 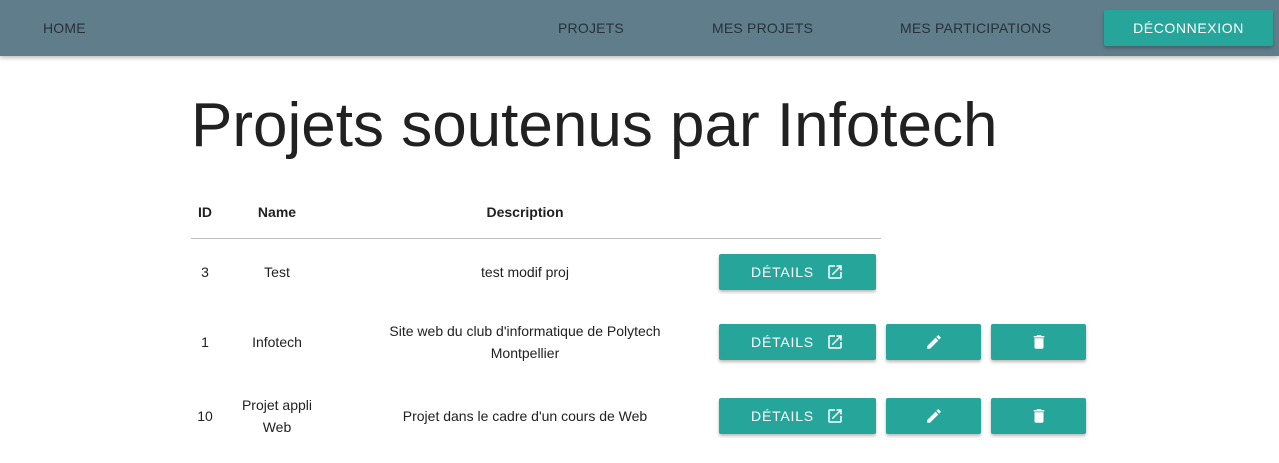 What do you see at coordinates (205, 416) in the screenshot?
I see `row-id-cell: 10` at bounding box center [205, 416].